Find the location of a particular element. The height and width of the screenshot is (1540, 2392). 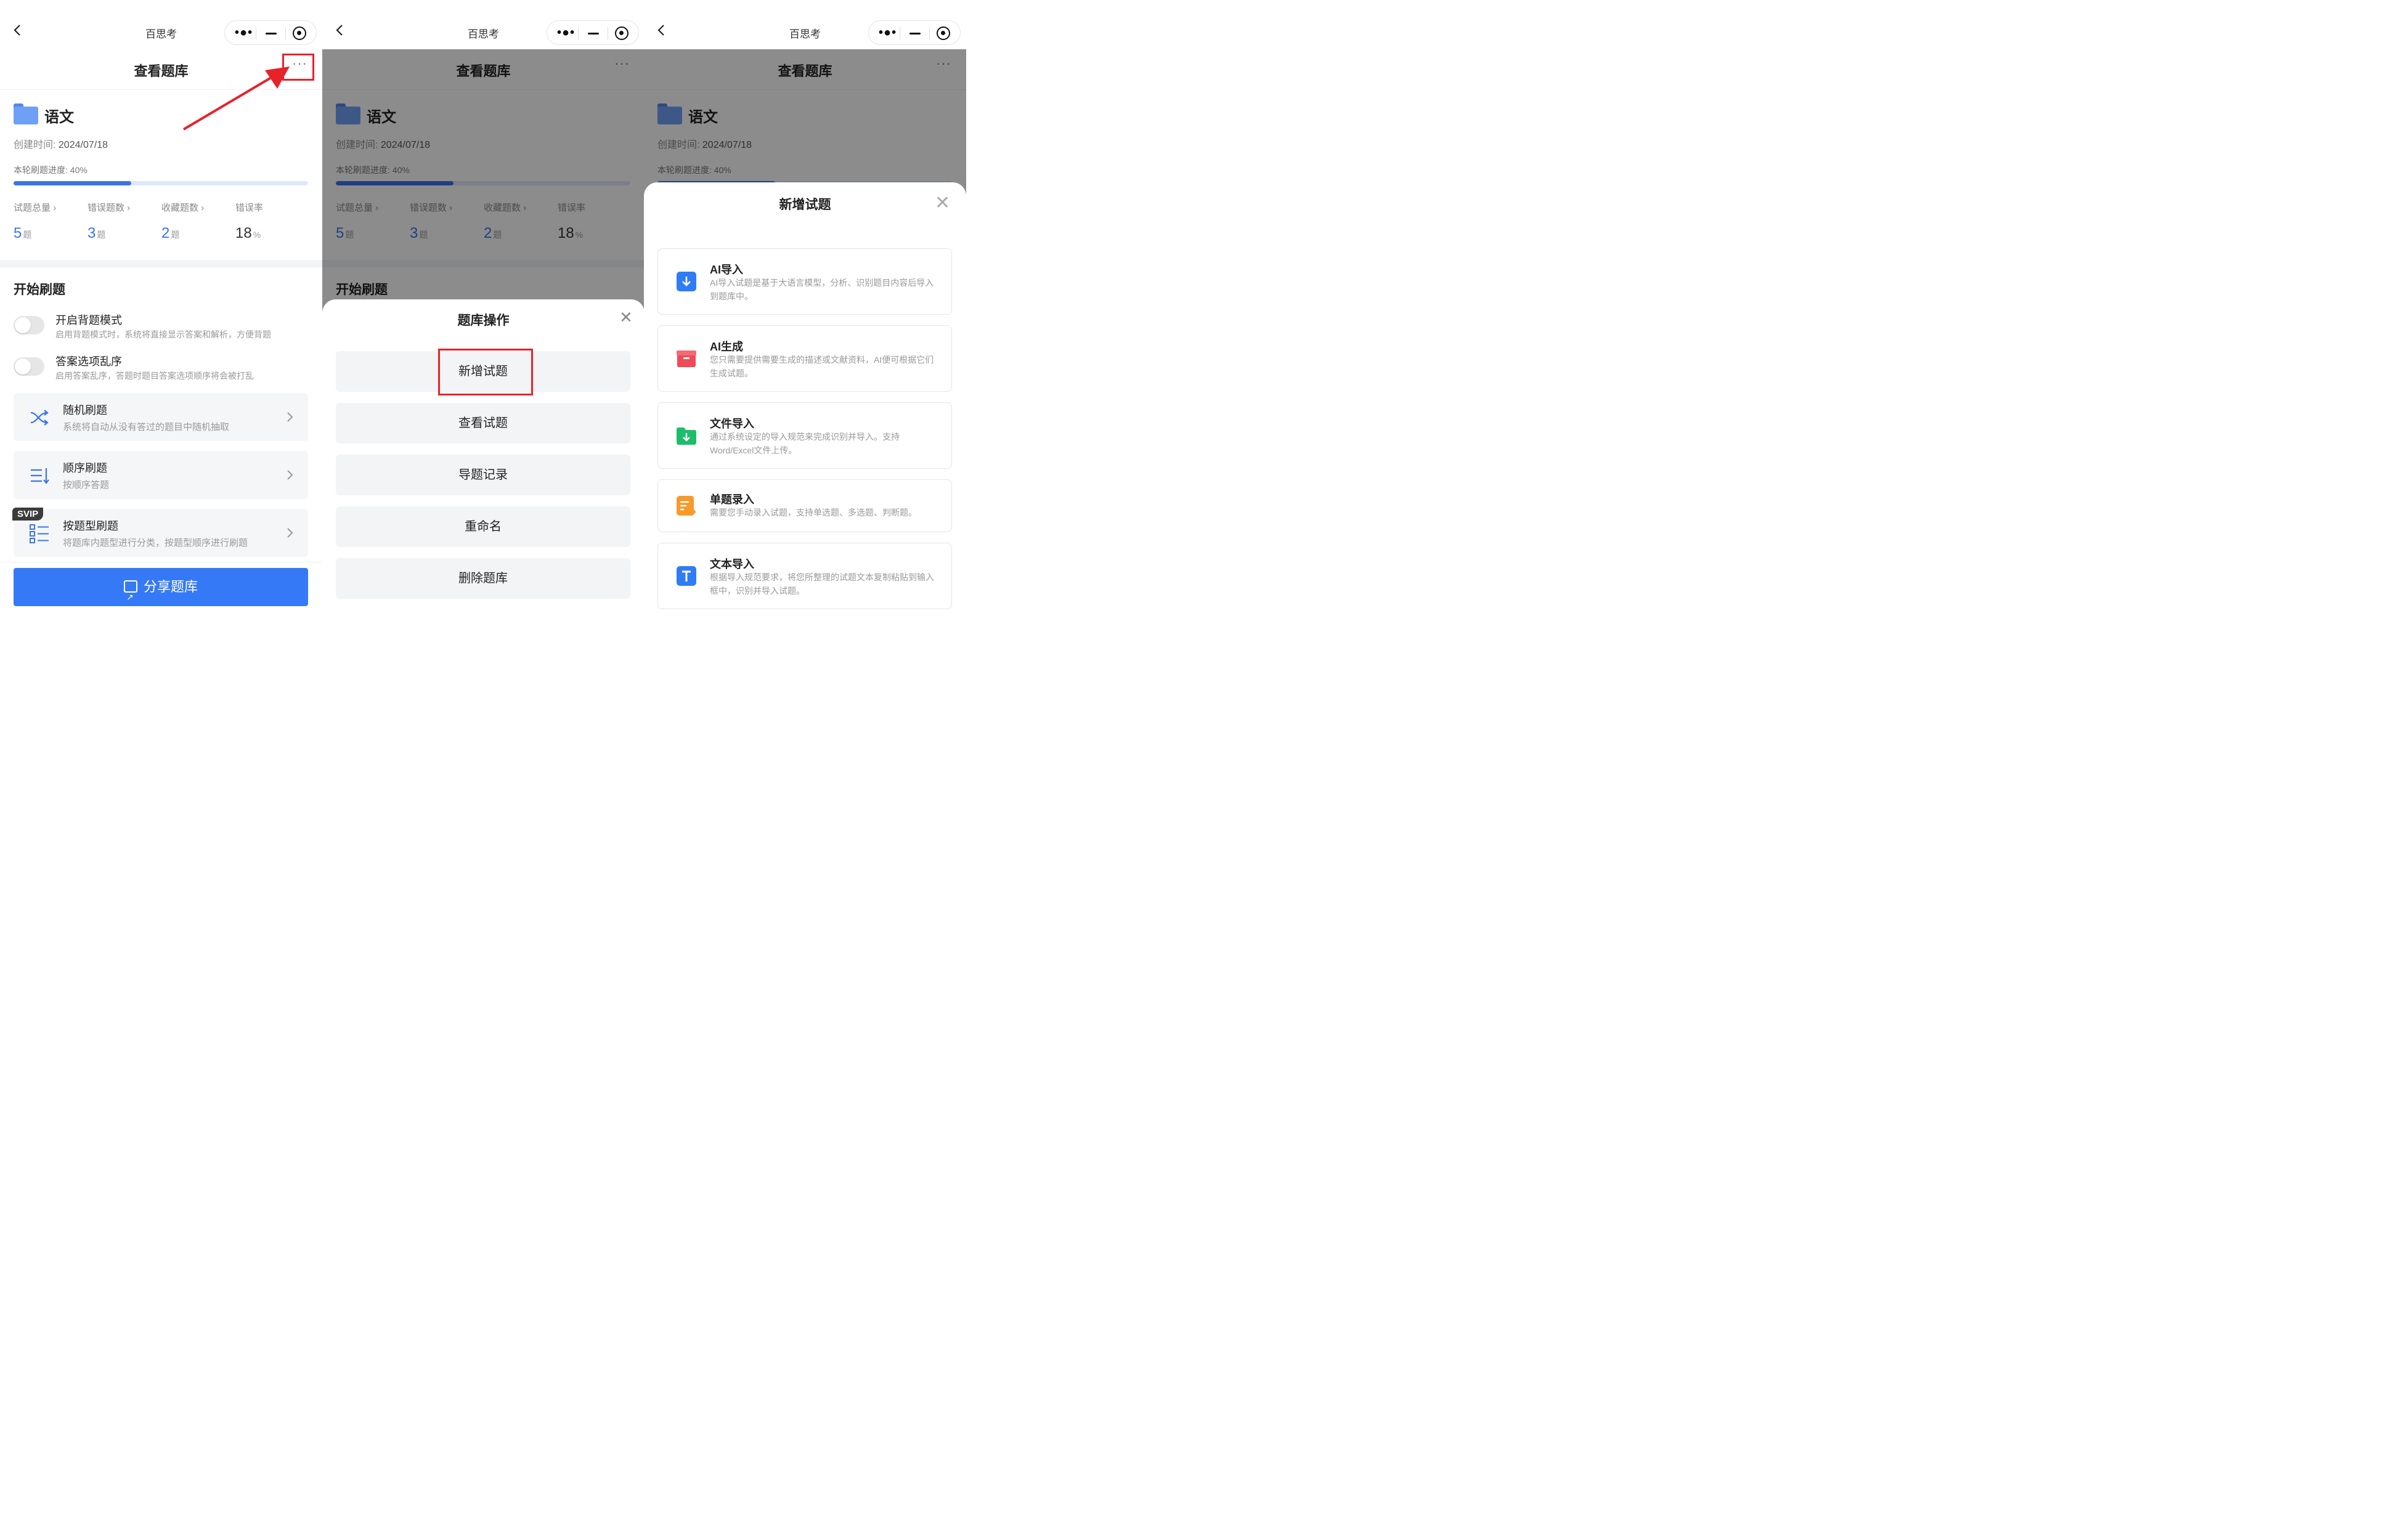

bank-name: 语文 is located at coordinates (59, 117).